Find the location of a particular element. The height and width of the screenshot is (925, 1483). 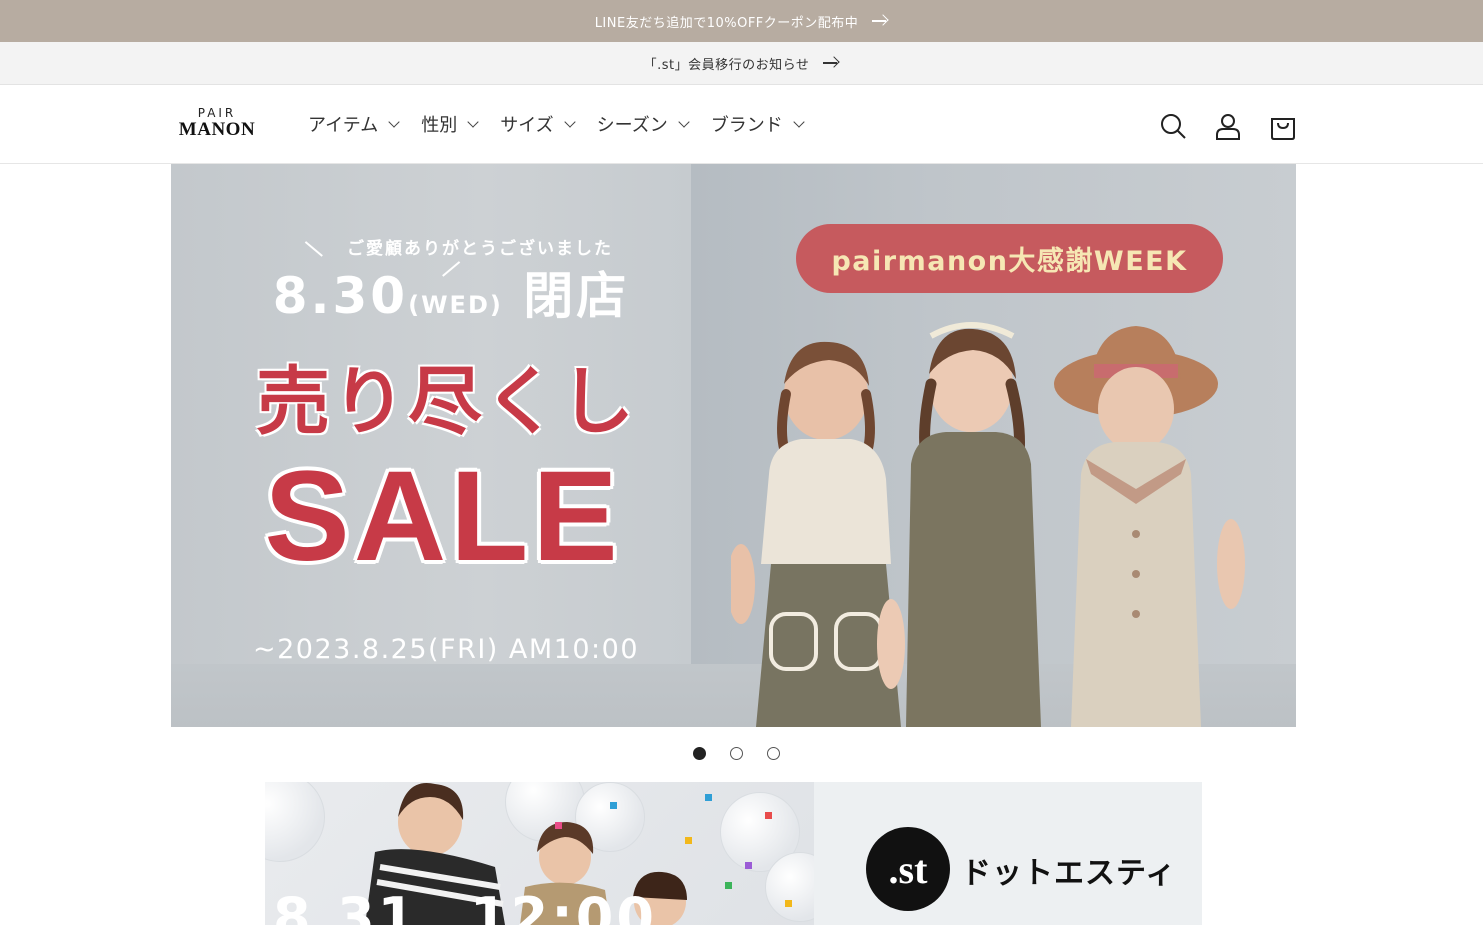

nav-label: ブランド is located at coordinates (746, 125).